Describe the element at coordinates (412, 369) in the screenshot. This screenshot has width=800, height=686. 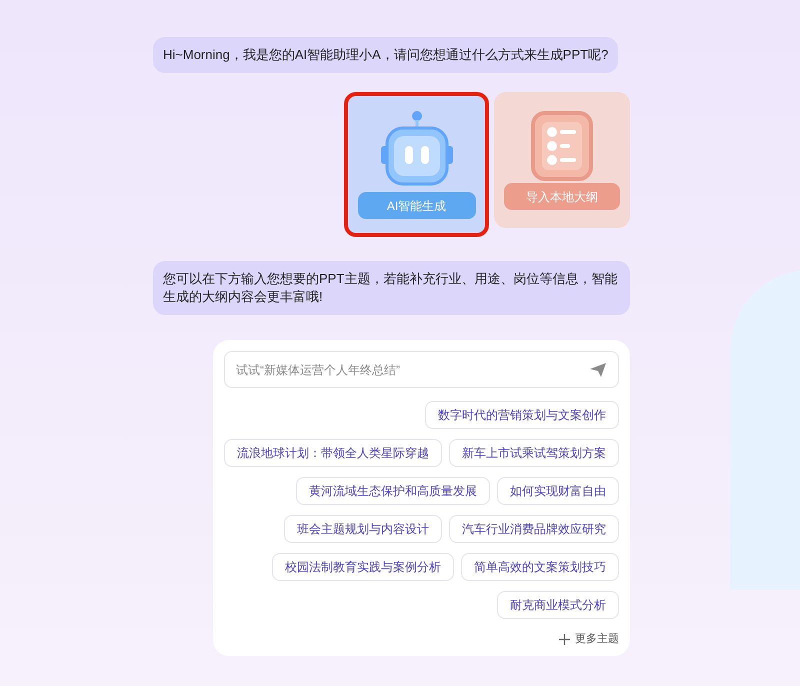
I see `topic-input: 试试“新媒体运营个人年终总结”` at that location.